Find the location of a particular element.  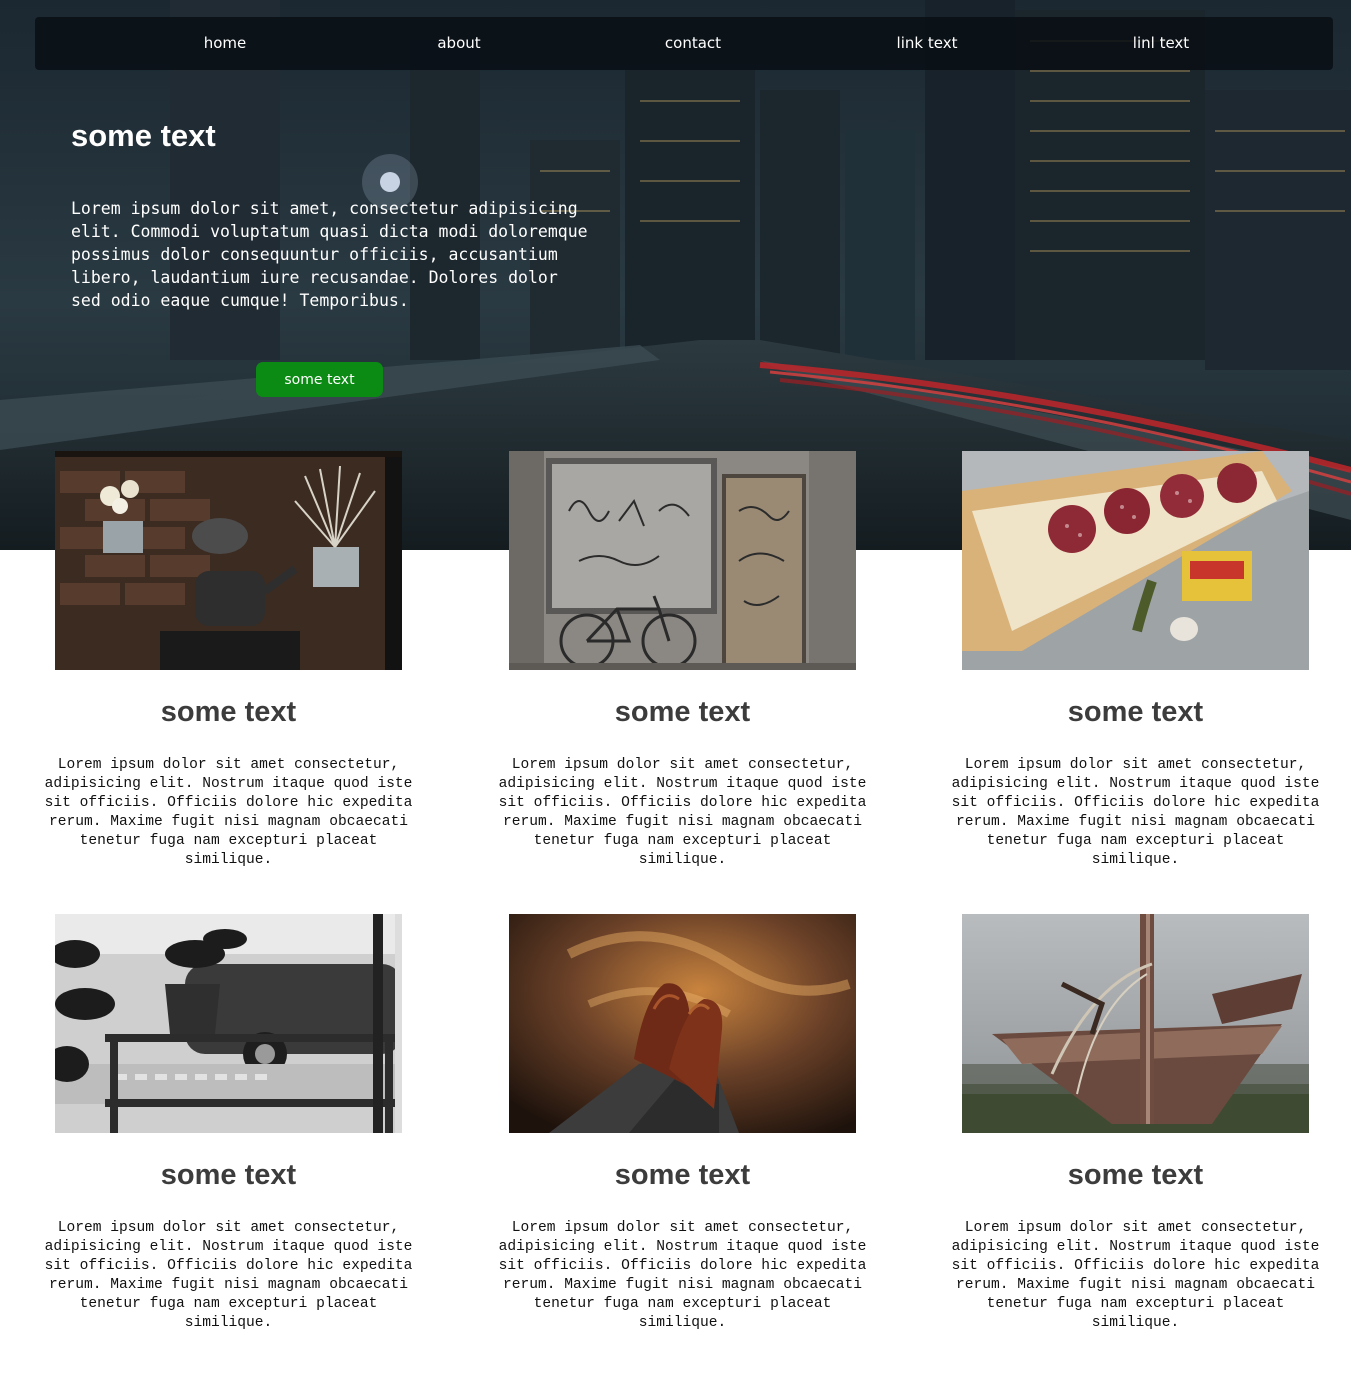

nav-link-about: about is located at coordinates (459, 43).